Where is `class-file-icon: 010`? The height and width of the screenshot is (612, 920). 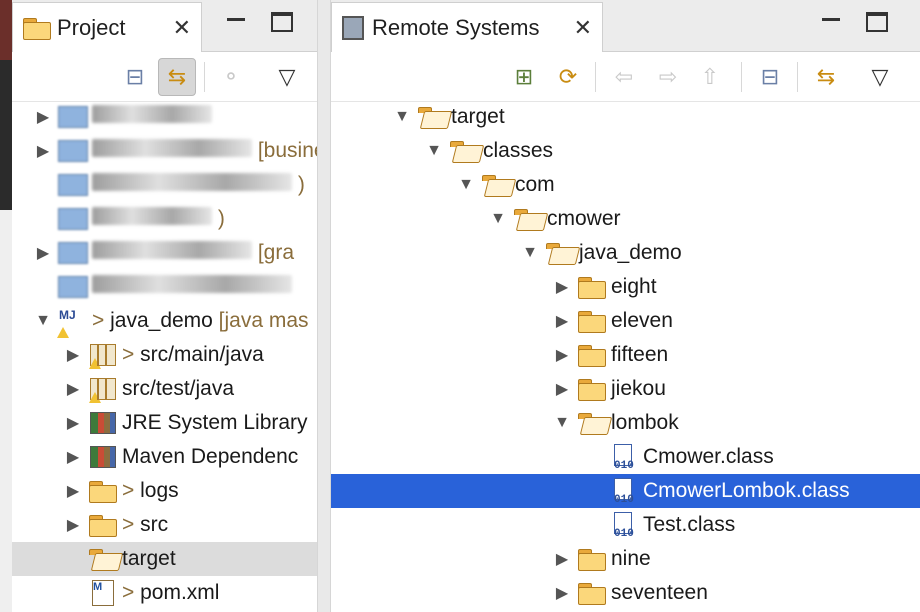 class-file-icon: 010 is located at coordinates (624, 526).